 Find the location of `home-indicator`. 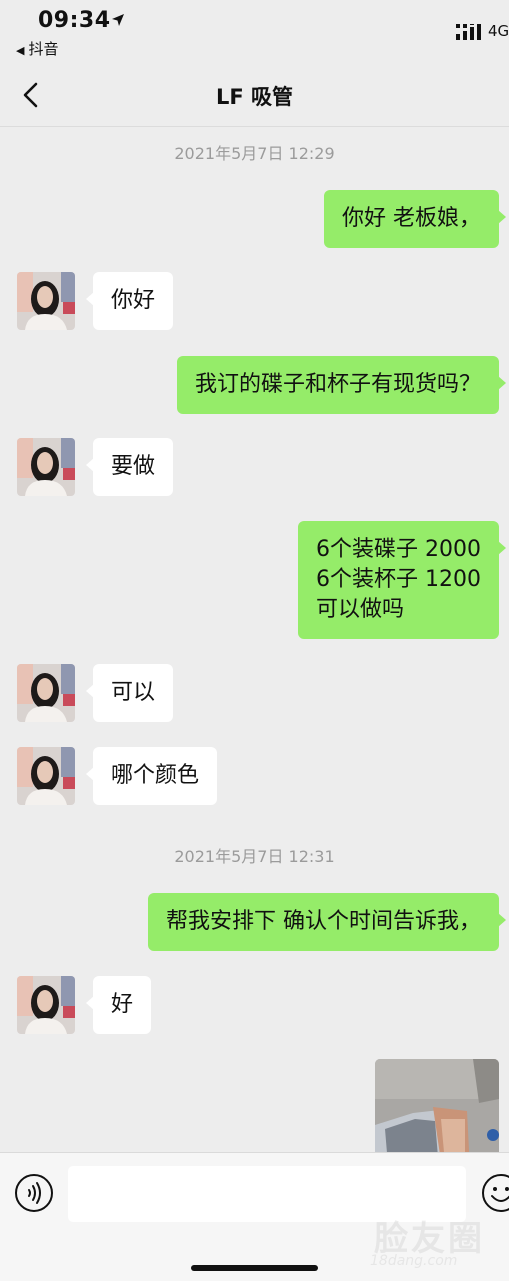

home-indicator is located at coordinates (254, 1268).